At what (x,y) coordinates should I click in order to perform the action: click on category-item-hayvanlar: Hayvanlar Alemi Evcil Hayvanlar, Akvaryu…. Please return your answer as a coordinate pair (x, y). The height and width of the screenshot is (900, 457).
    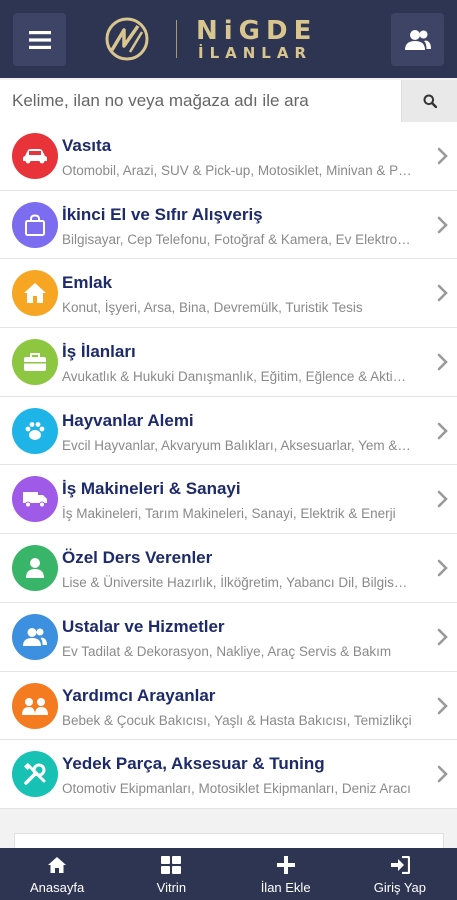
    Looking at the image, I should click on (228, 431).